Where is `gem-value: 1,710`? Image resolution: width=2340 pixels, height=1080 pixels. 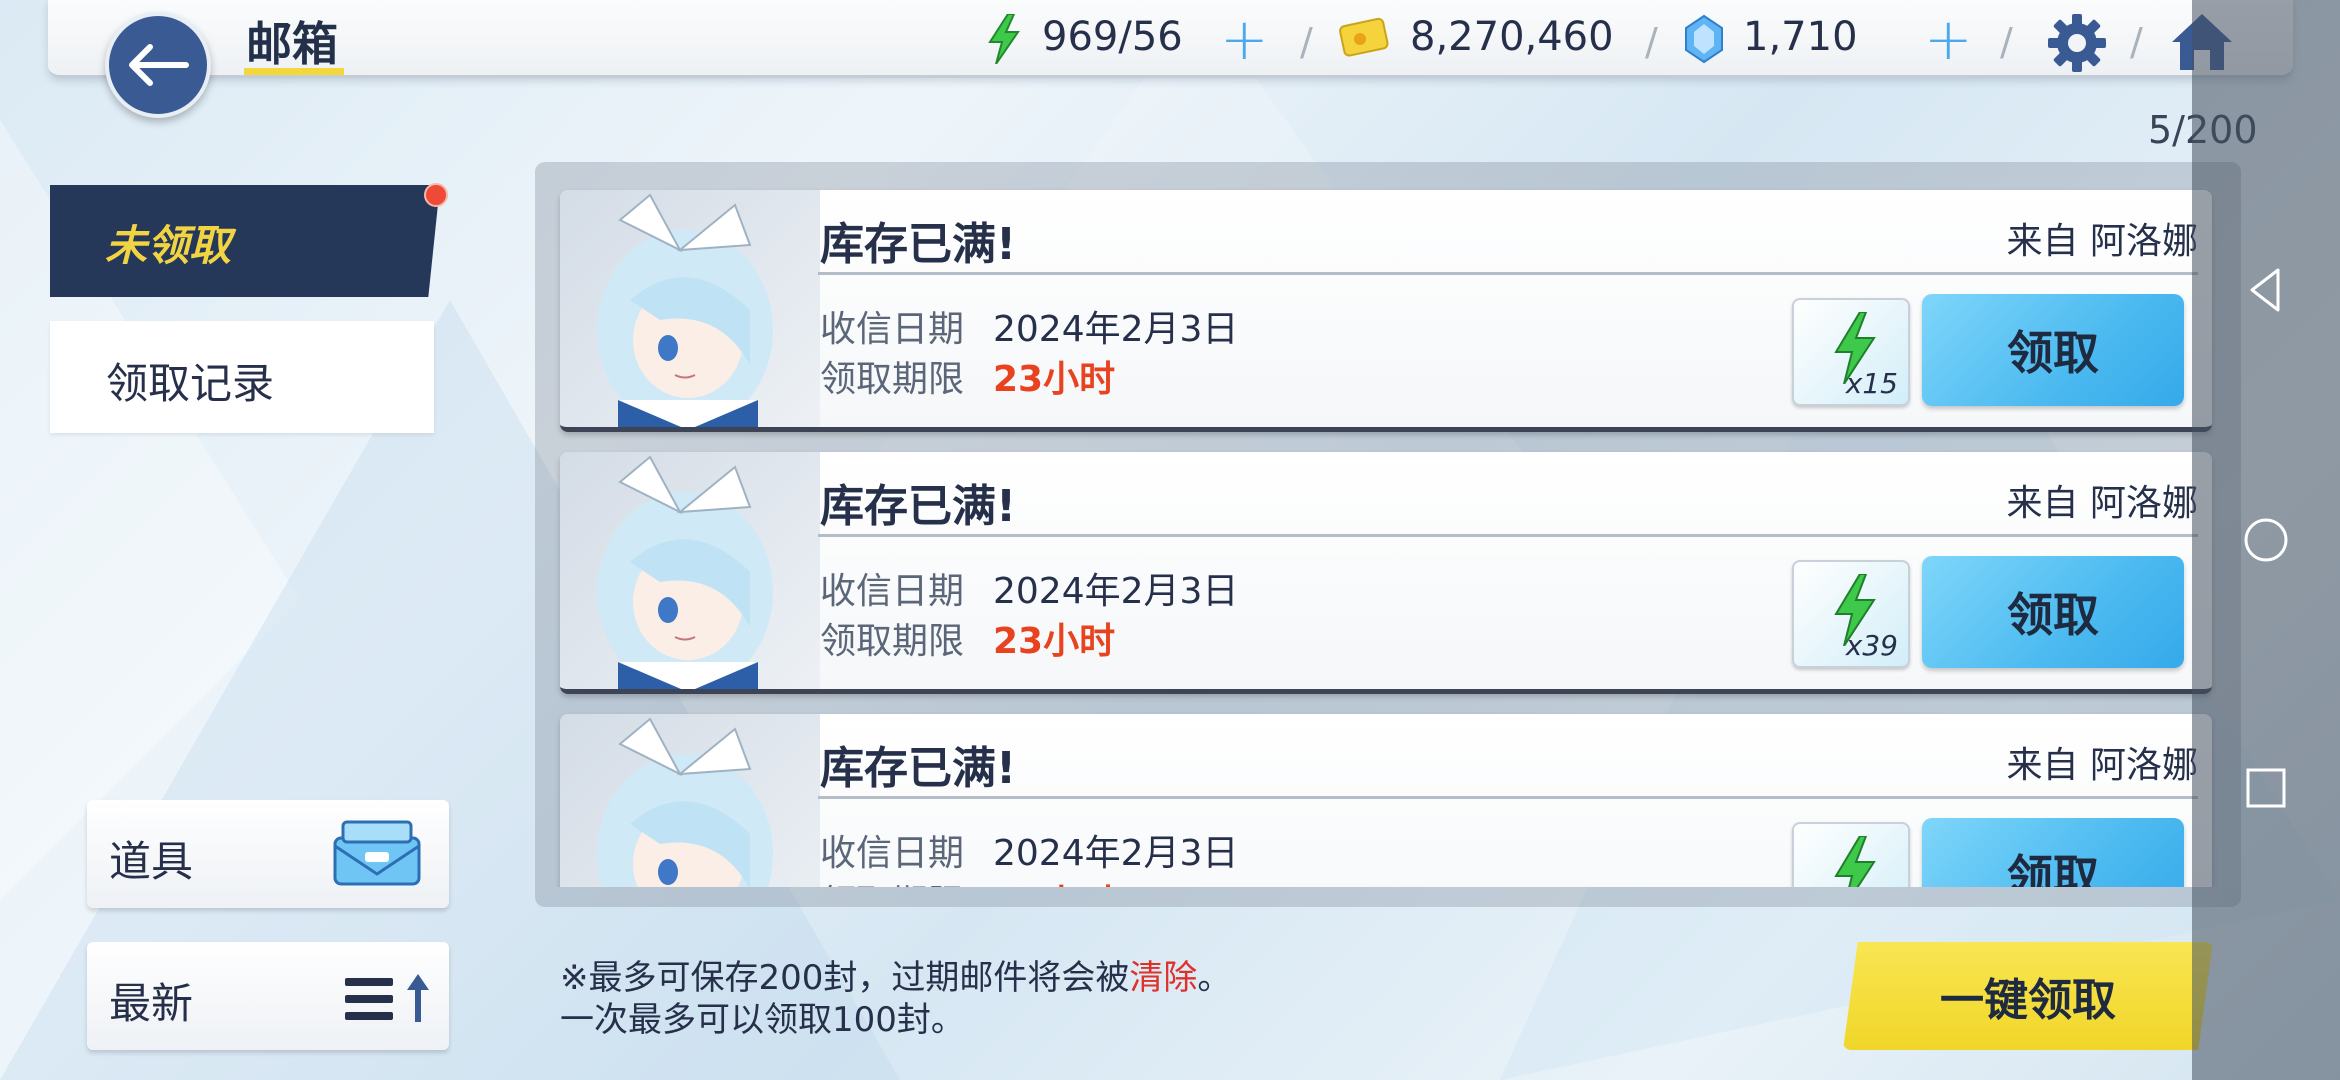 gem-value: 1,710 is located at coordinates (1800, 37).